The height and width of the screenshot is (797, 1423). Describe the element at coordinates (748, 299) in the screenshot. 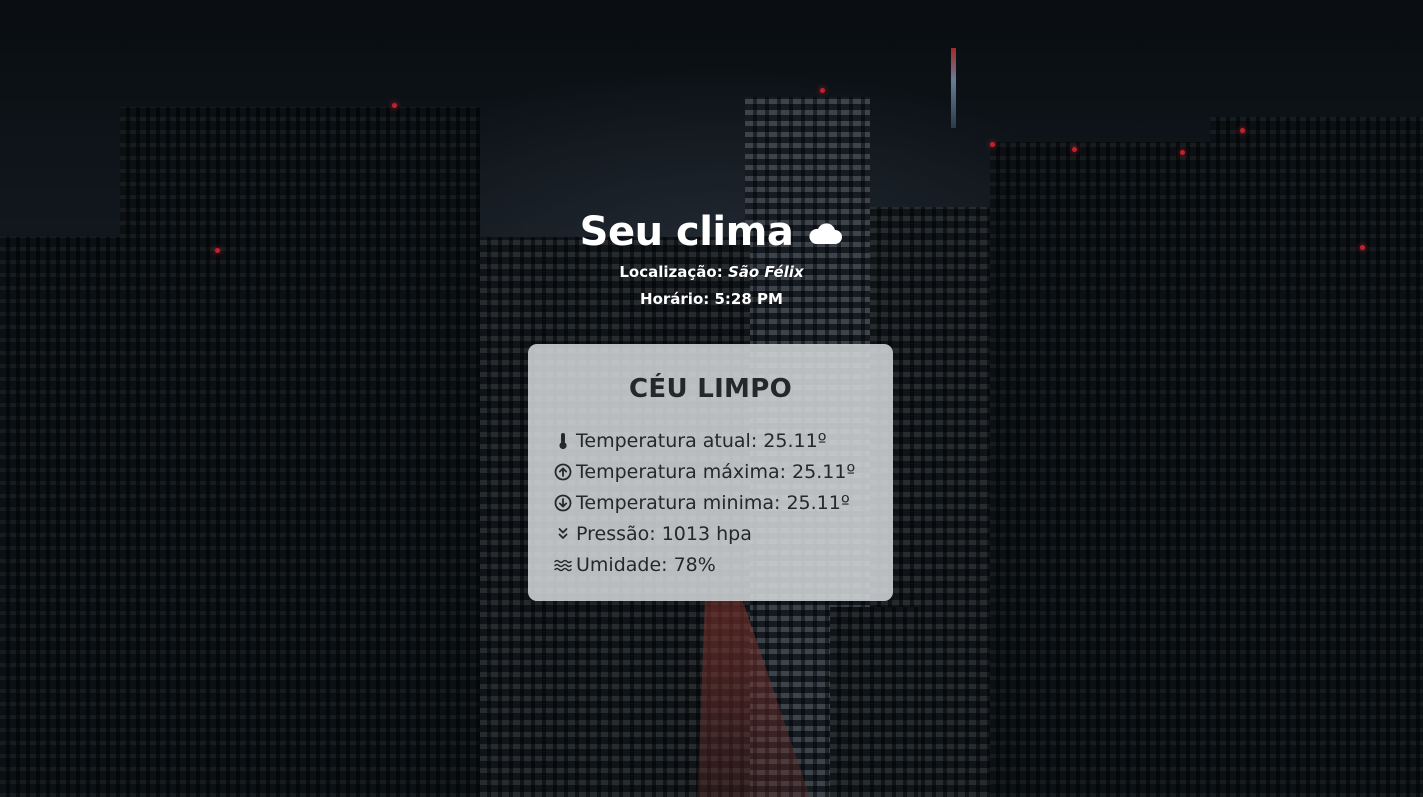

I see `time-value: 5:28 PM` at that location.